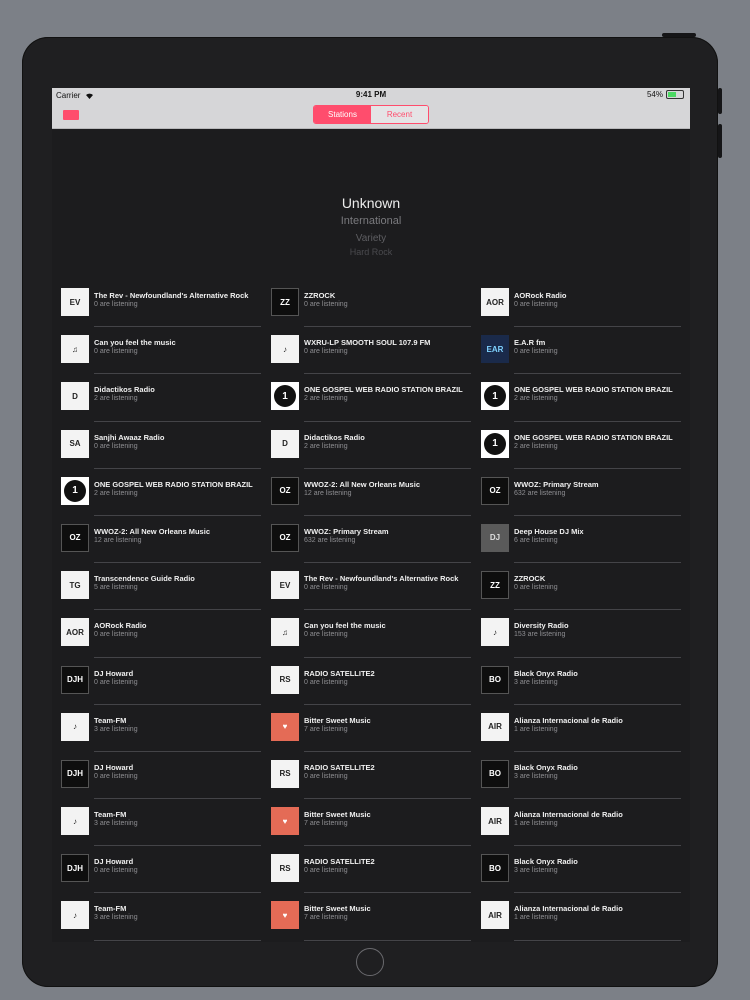  I want to click on station-name: RADIO SATELLITE2, so click(339, 862).